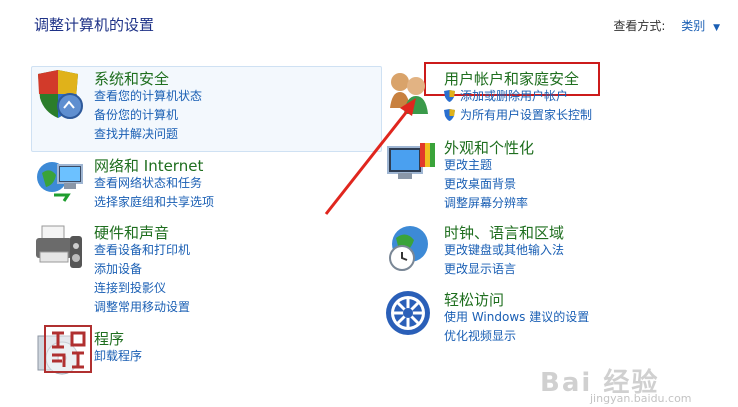 Image resolution: width=738 pixels, height=407 pixels. I want to click on view-by-dropdown: 类别, so click(693, 26).